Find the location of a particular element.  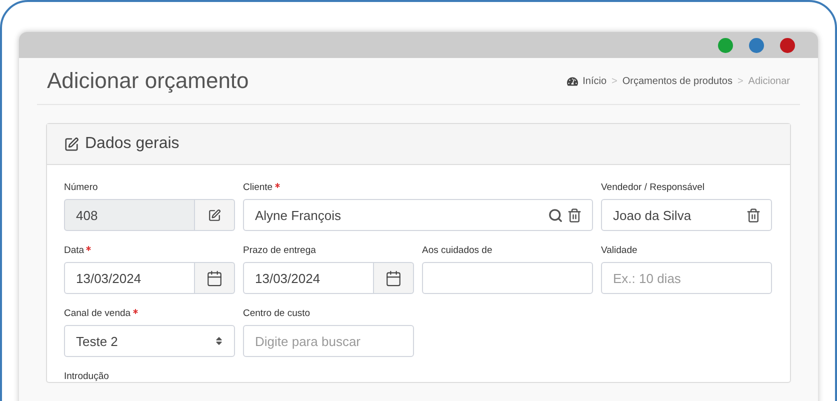

field-label: Introdução is located at coordinates (86, 376).